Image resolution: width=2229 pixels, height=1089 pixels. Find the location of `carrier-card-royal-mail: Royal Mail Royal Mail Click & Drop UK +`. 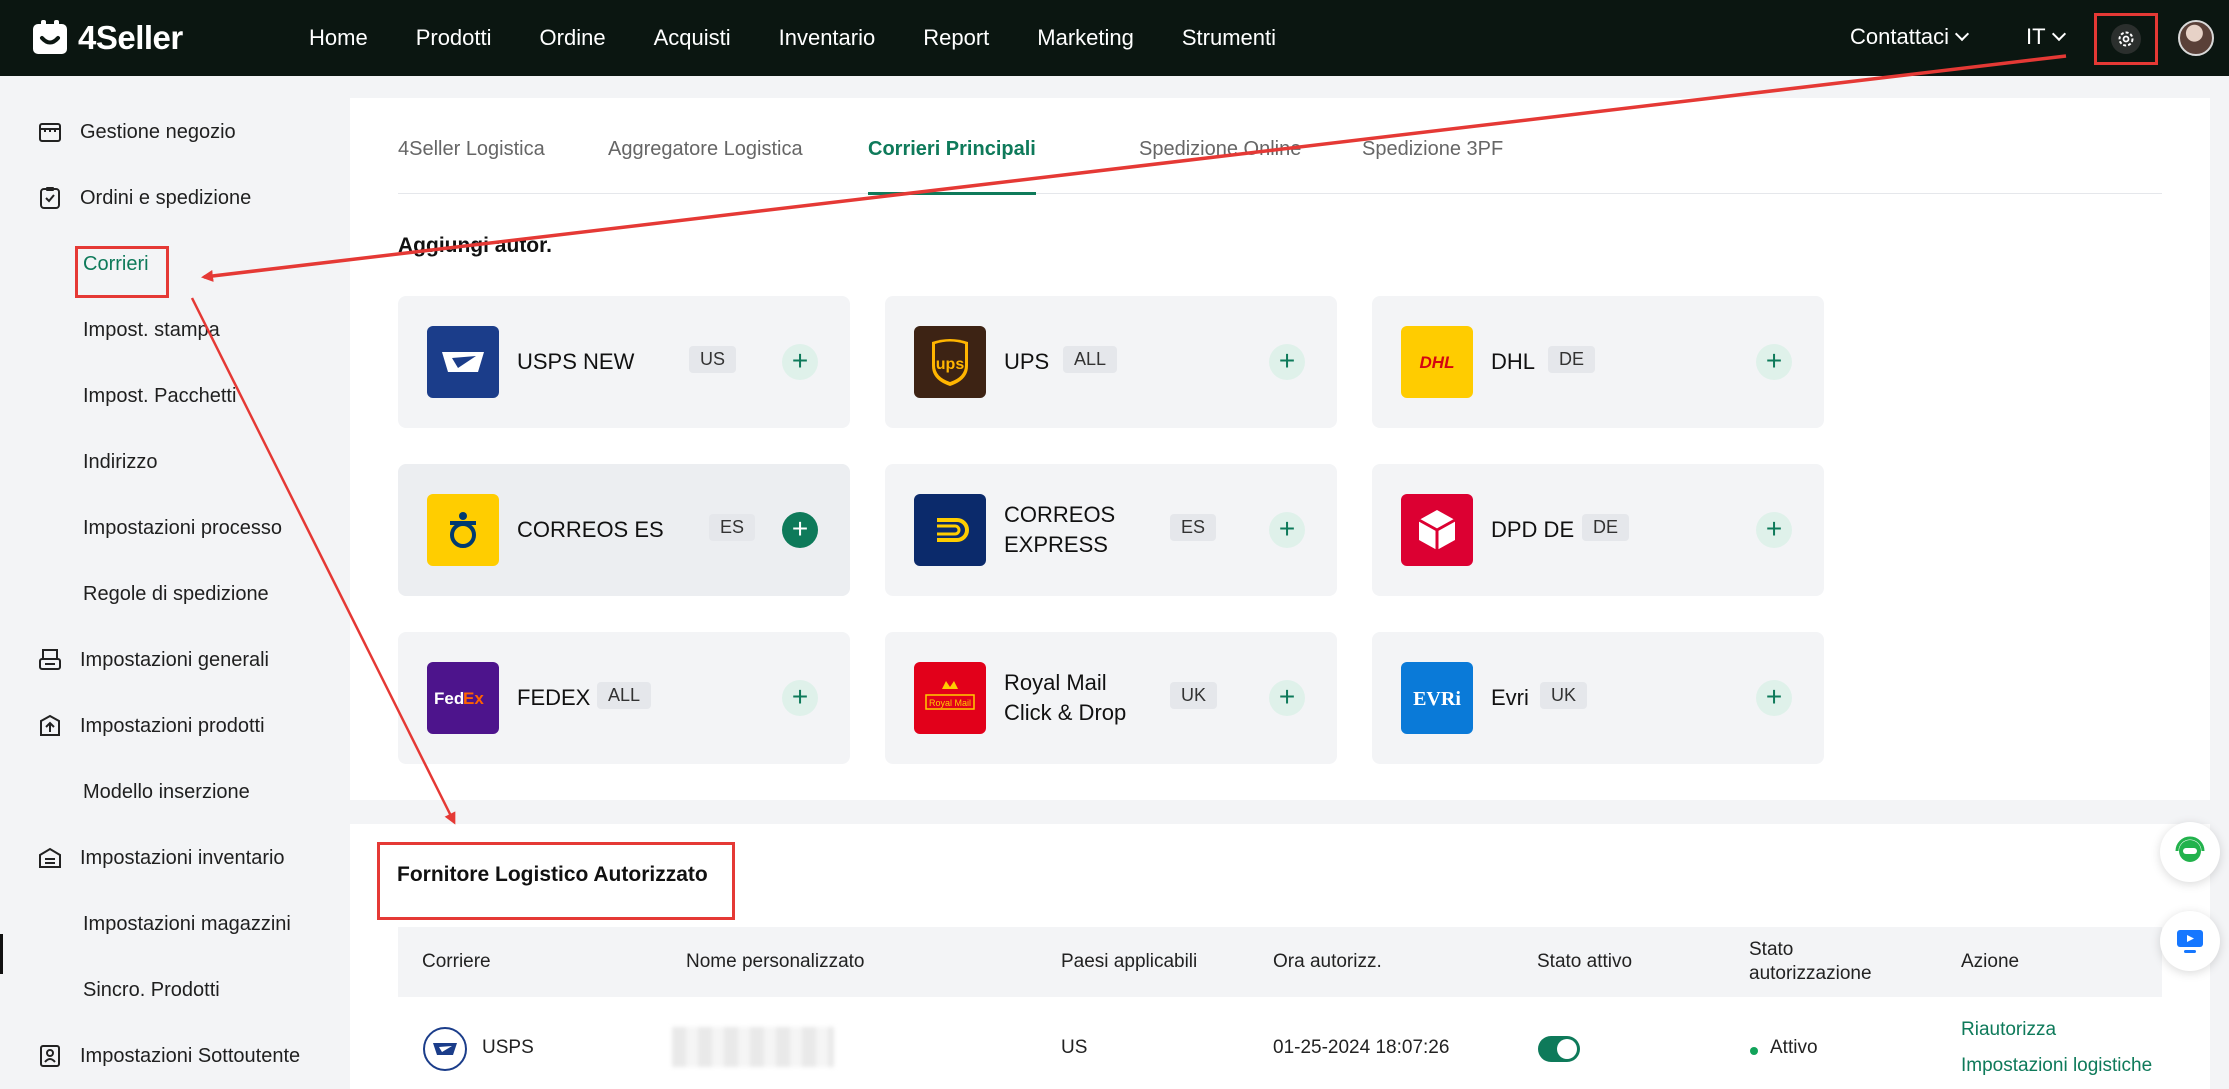

carrier-card-royal-mail: Royal Mail Royal Mail Click & Drop UK + is located at coordinates (1111, 698).